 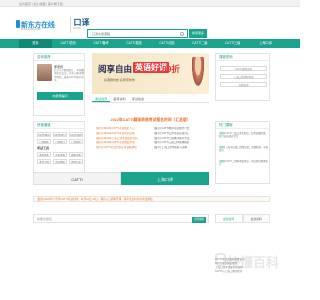 I want to click on avatar, so click(x=44, y=72).